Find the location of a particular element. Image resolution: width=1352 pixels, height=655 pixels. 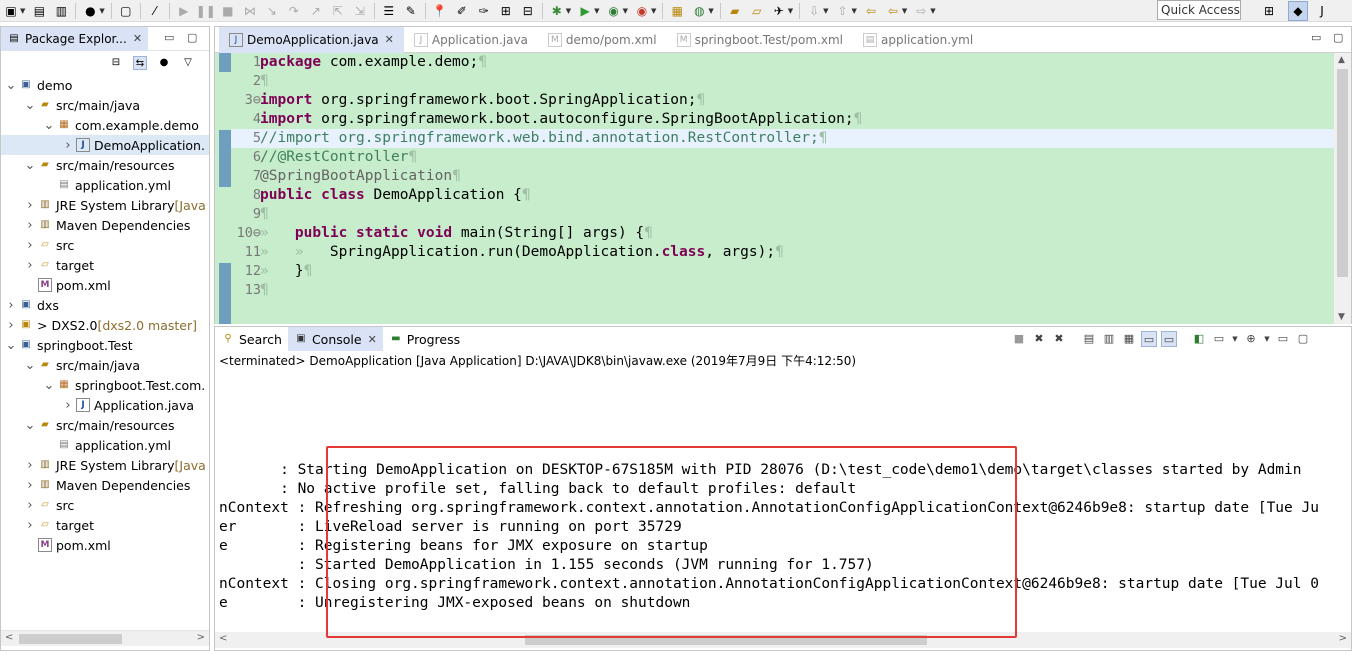

console-tab: ▣ Console ✕ is located at coordinates (335, 339).